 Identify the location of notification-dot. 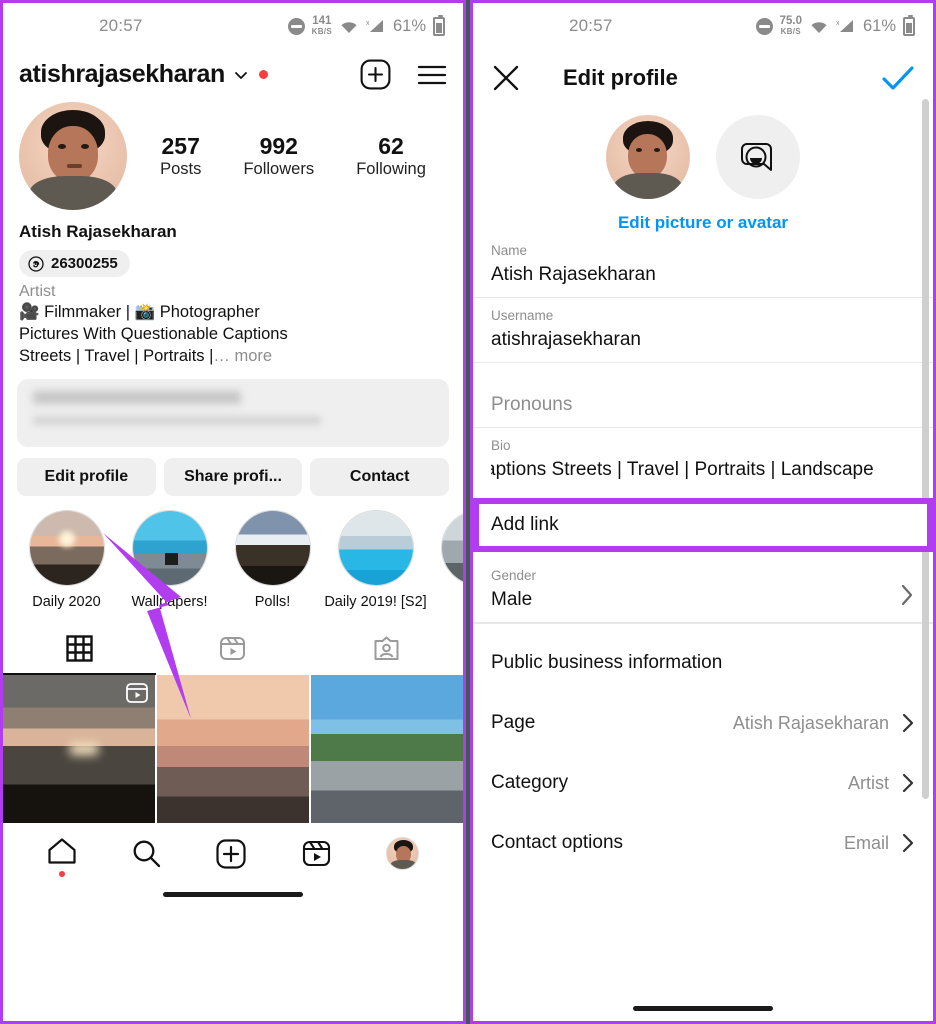
(263, 74).